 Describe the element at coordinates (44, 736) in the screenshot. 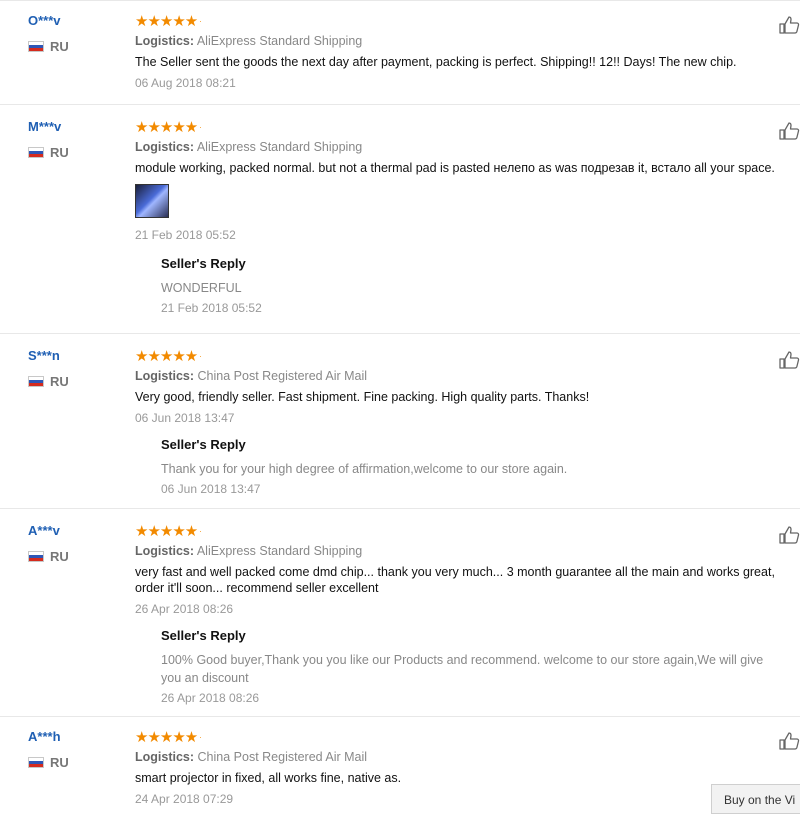

I see `username: A***h` at that location.